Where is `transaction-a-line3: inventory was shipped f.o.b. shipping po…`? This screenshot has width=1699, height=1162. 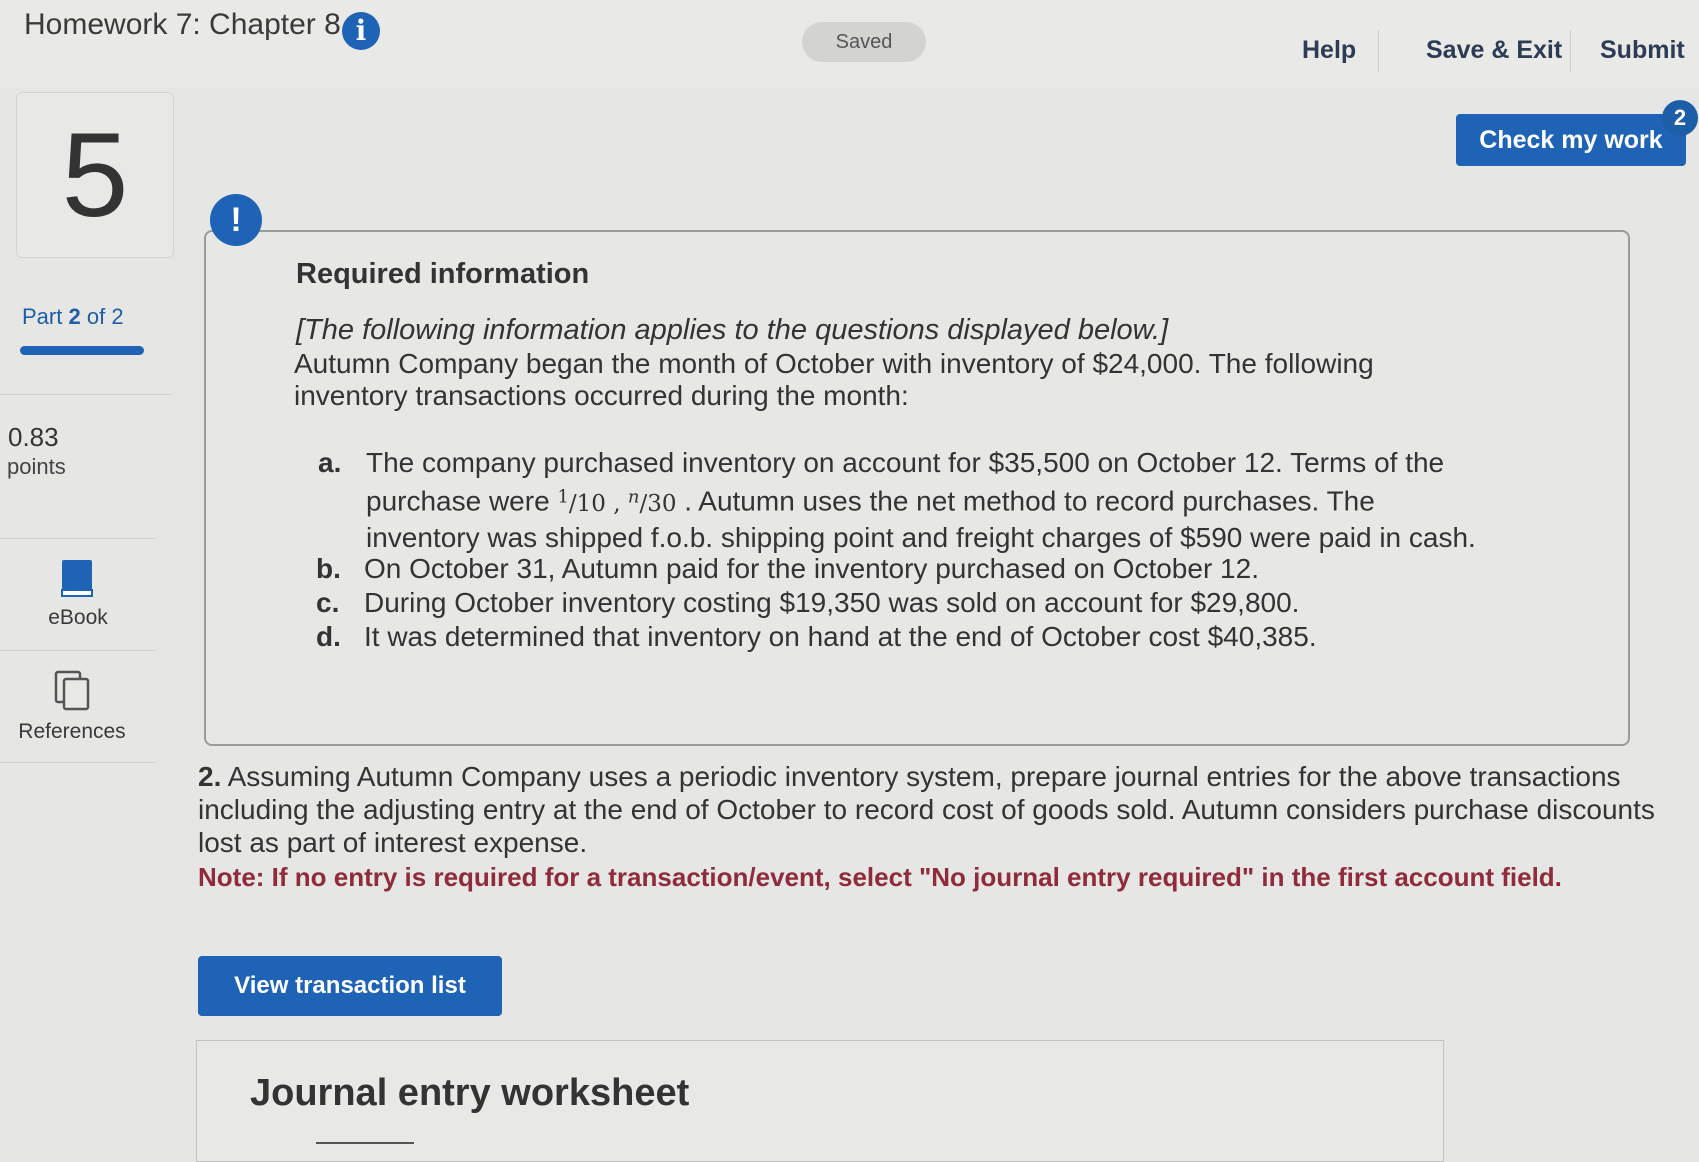 transaction-a-line3: inventory was shipped f.o.b. shipping po… is located at coordinates (921, 537).